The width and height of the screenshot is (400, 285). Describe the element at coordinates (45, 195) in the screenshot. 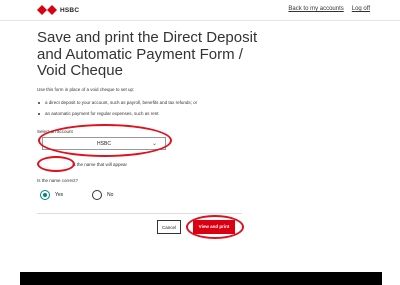

I see `yes-radio` at that location.